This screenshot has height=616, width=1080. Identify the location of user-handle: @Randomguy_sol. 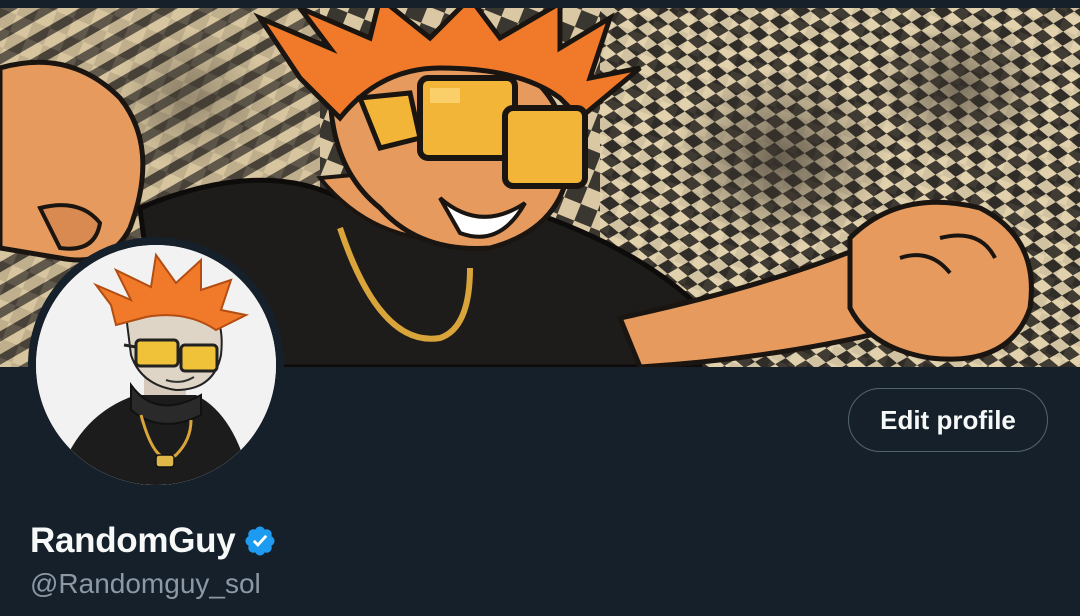
(145, 583).